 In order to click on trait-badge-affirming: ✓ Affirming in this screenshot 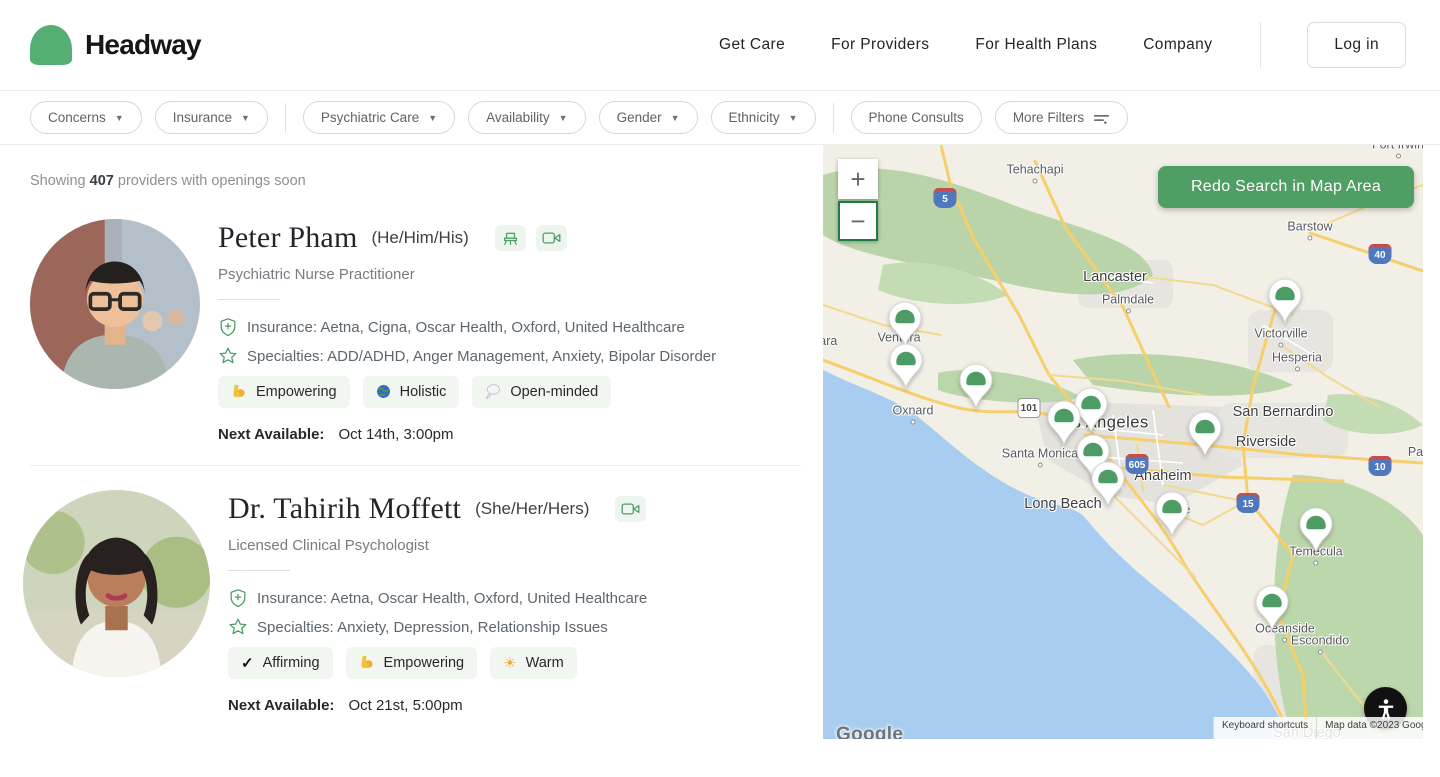, I will do `click(280, 663)`.